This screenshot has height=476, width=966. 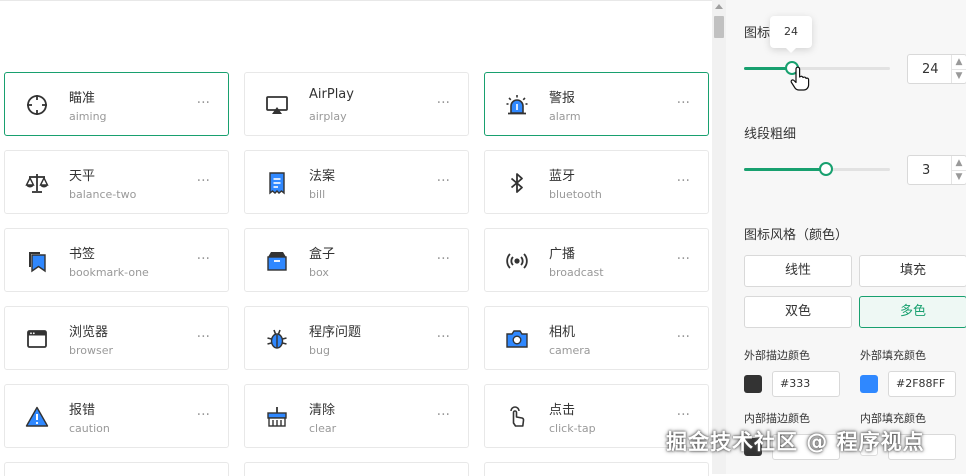 I want to click on clear-icon, so click(x=277, y=417).